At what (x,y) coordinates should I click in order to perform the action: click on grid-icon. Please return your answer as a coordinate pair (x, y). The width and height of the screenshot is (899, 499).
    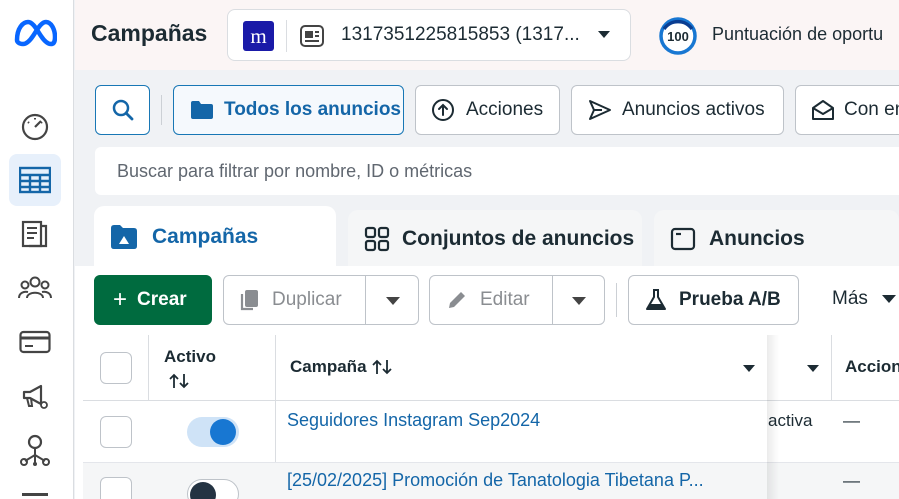
    Looking at the image, I should click on (377, 239).